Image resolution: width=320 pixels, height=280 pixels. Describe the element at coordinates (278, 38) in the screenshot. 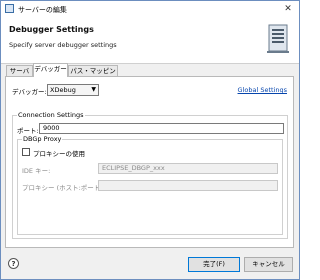

I see `server-icon` at that location.